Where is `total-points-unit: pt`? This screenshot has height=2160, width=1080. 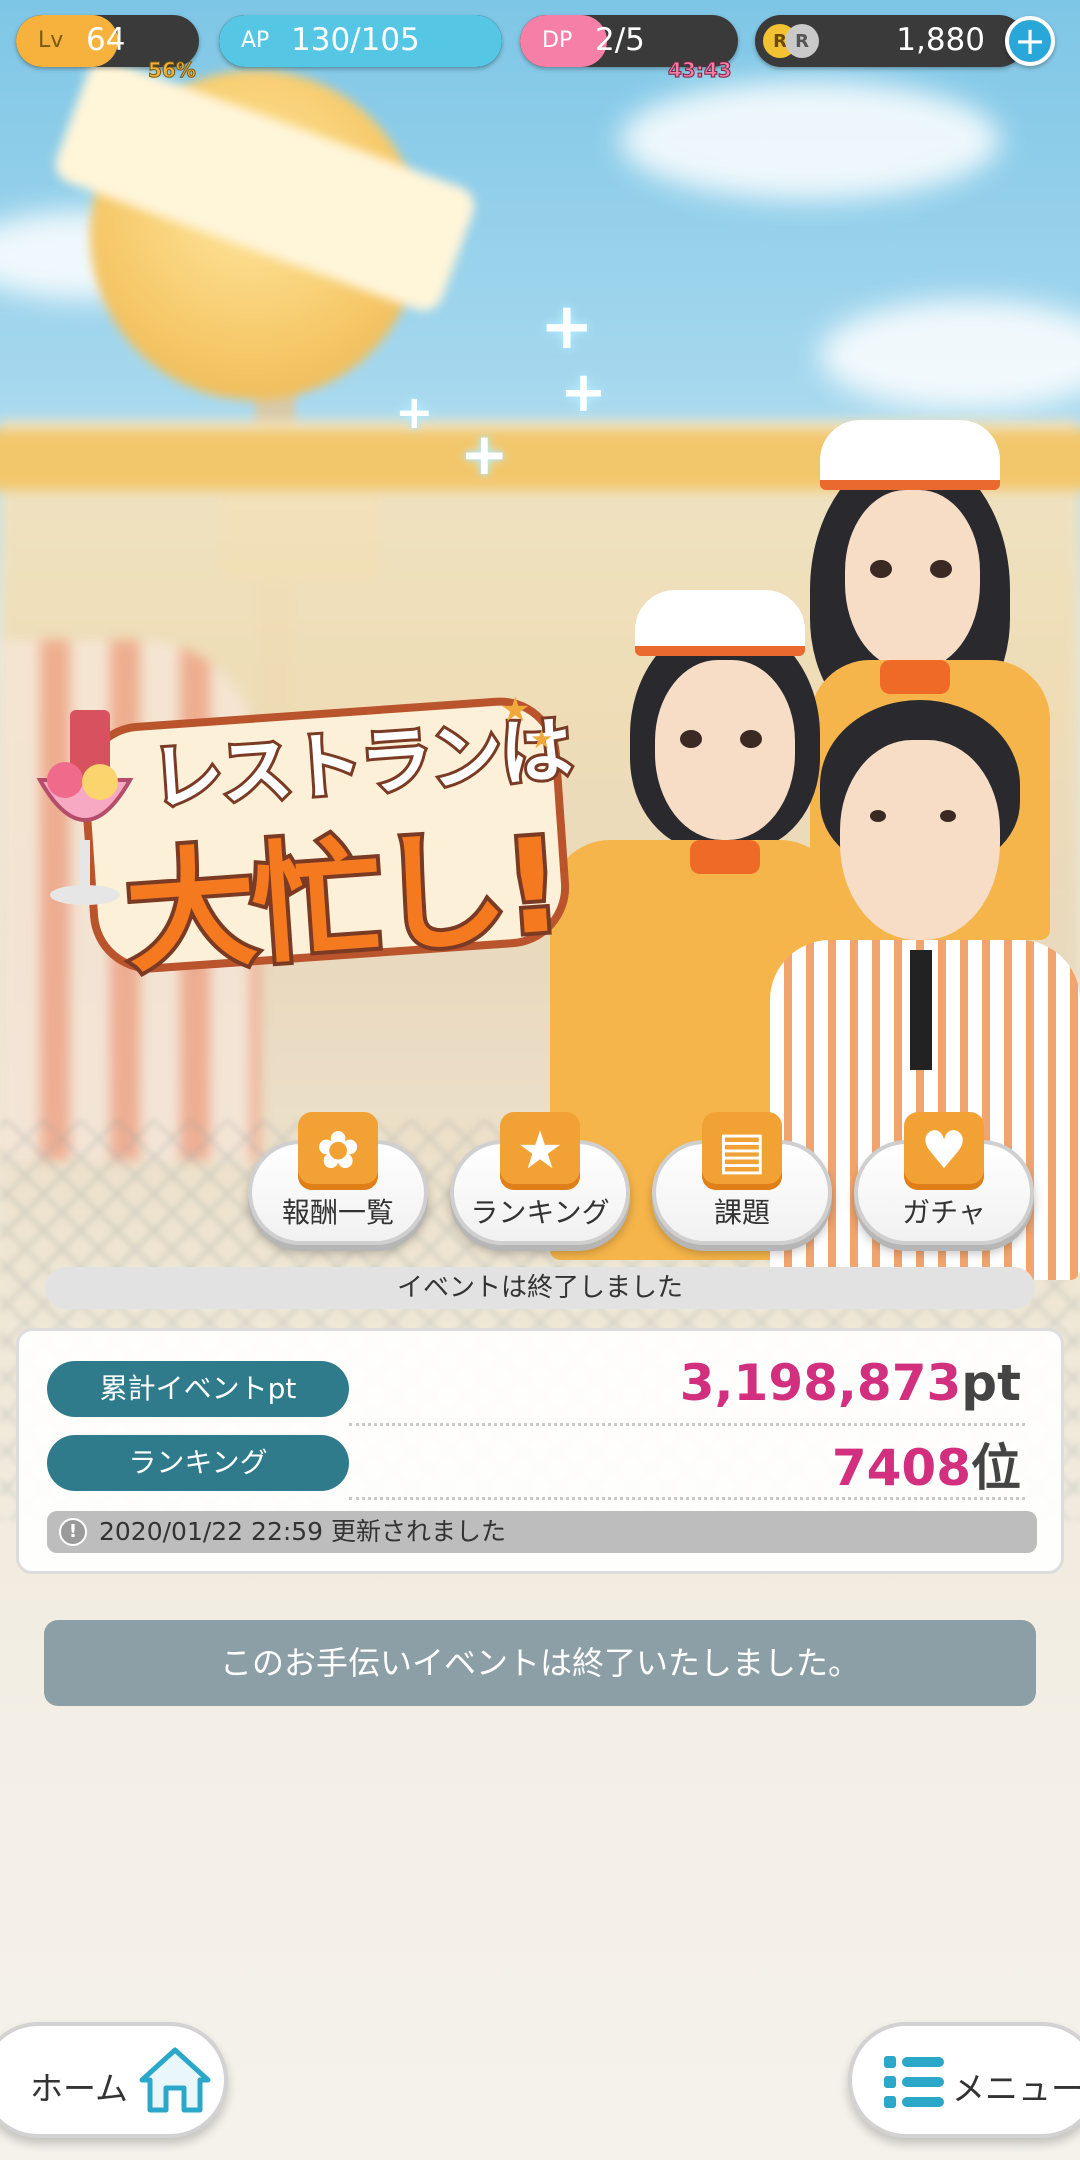 total-points-unit: pt is located at coordinates (991, 1383).